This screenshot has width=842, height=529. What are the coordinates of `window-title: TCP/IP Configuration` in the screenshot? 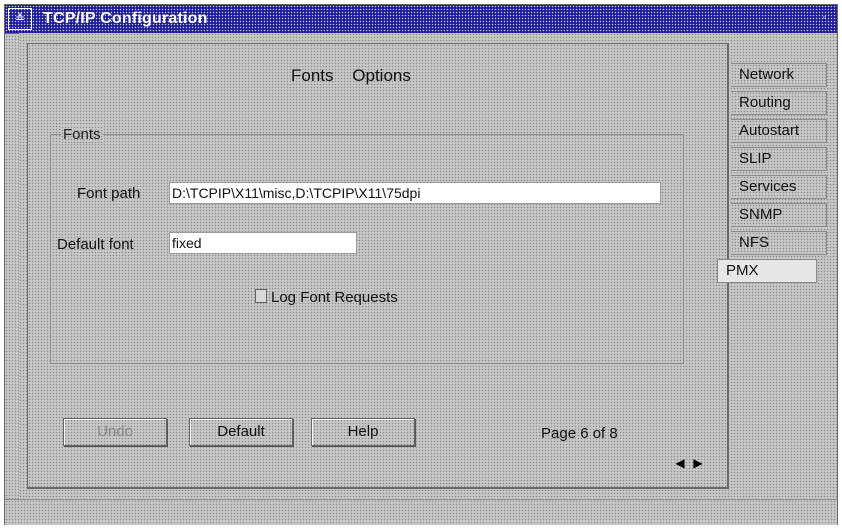 It's located at (125, 18).